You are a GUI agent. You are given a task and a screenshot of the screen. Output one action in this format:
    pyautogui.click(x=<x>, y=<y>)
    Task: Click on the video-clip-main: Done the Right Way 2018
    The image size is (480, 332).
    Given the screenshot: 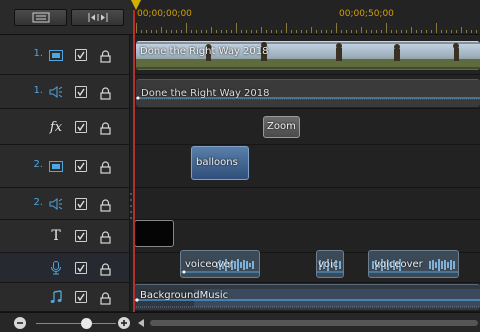 What is the action you would take?
    pyautogui.click(x=308, y=55)
    